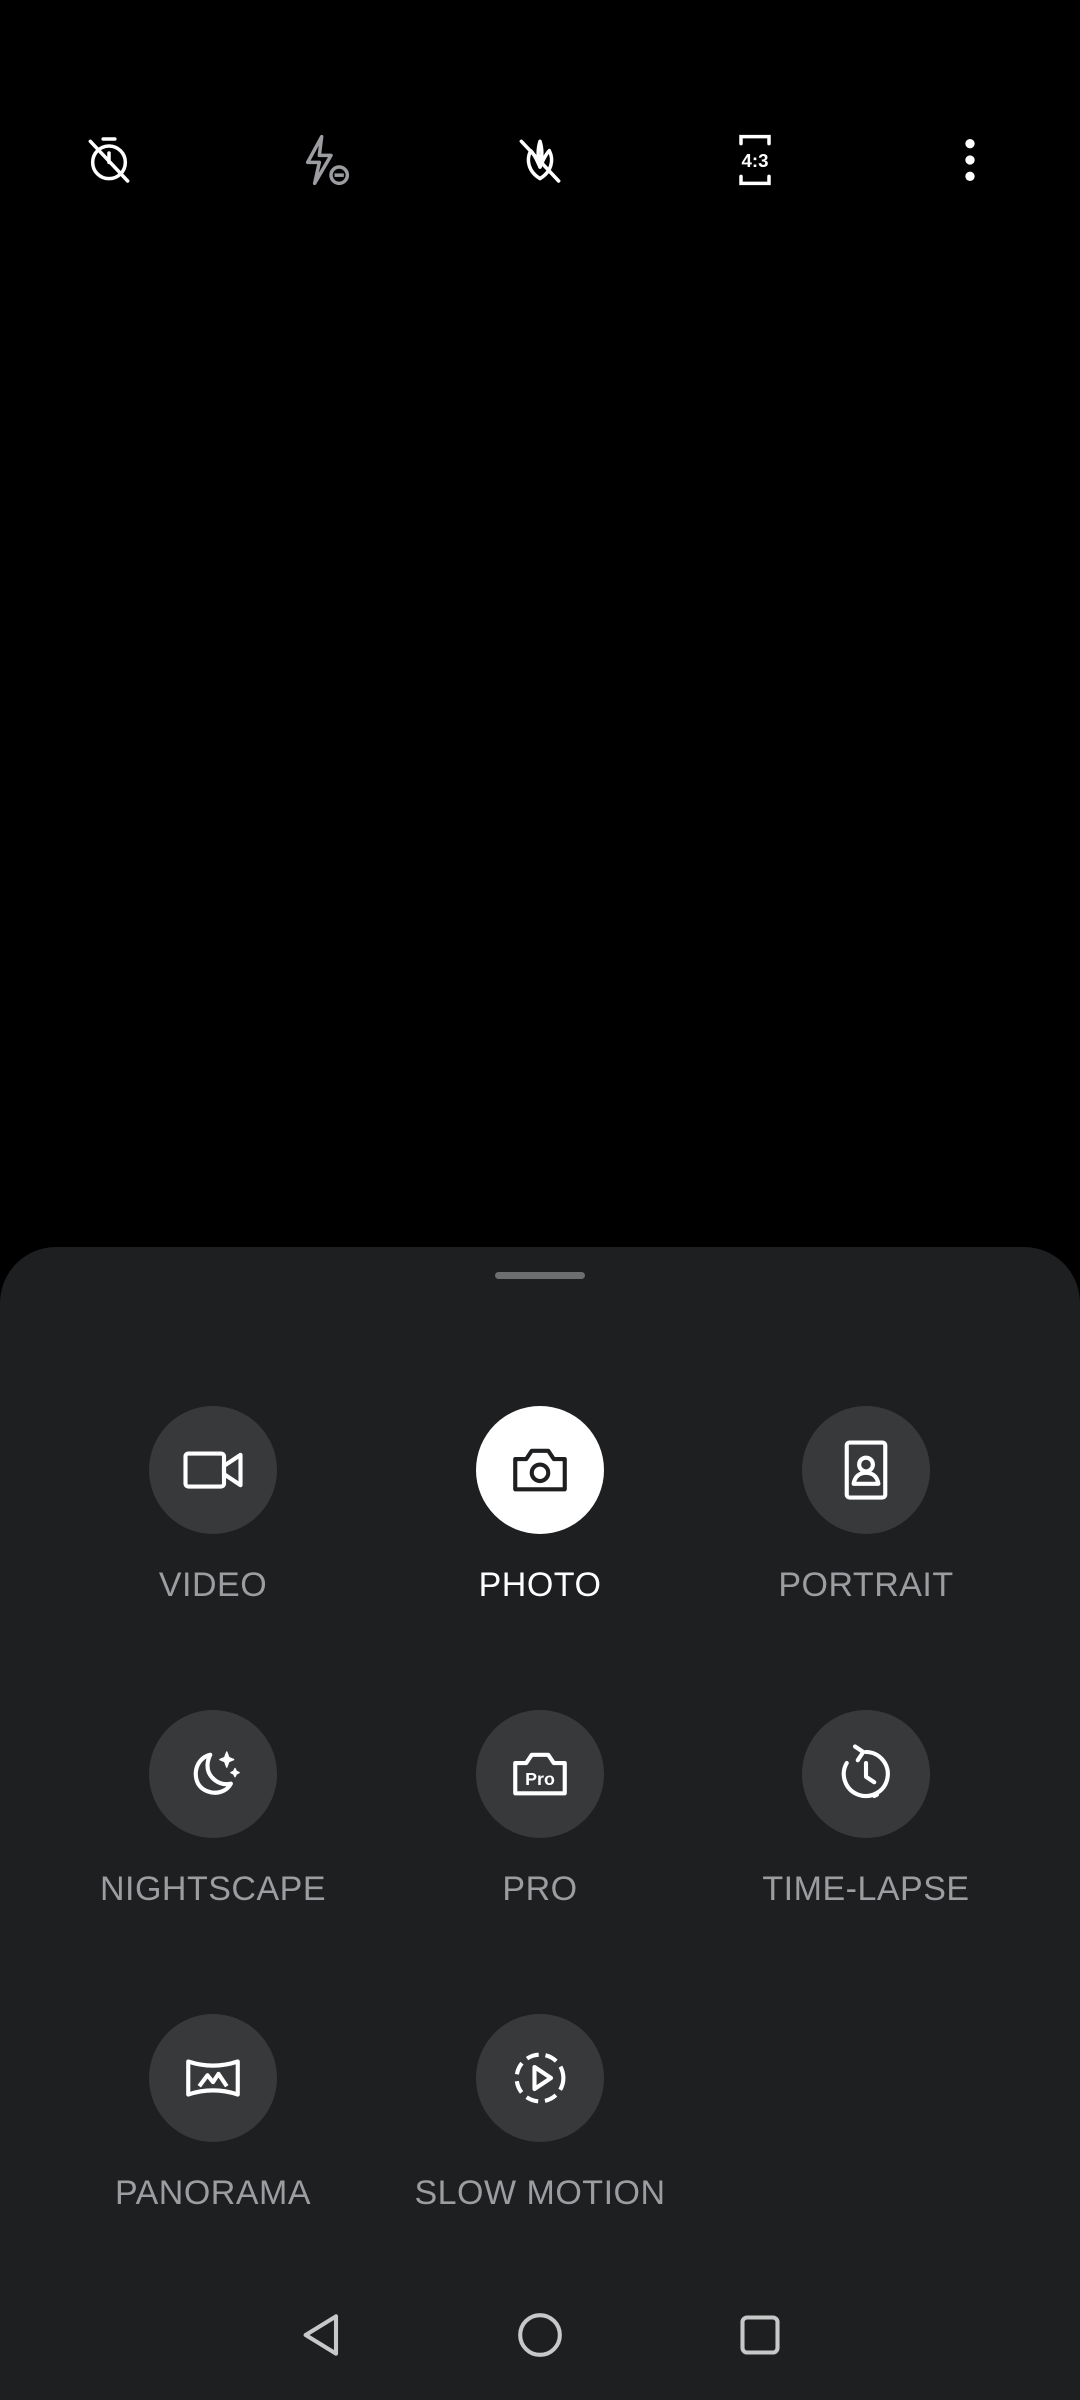 The width and height of the screenshot is (1080, 2400). I want to click on sheet-drag-handle, so click(540, 1275).